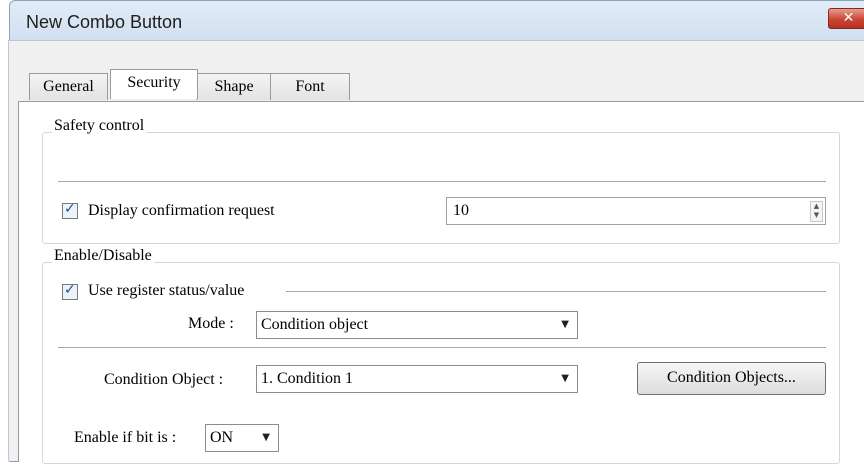 The height and width of the screenshot is (464, 864). I want to click on display-confirmation-checkbox, so click(70, 210).